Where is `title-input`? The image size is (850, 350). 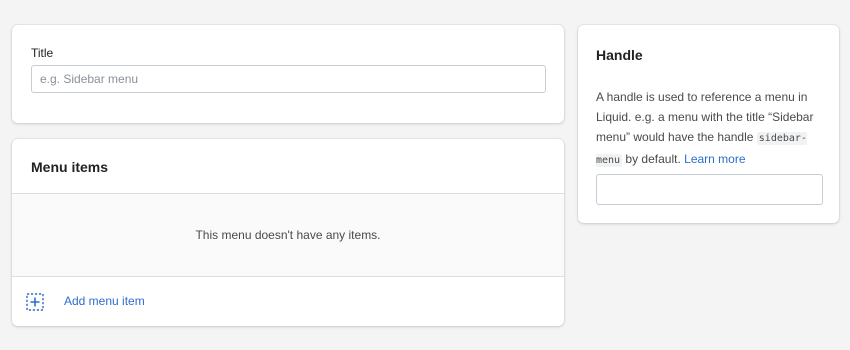 title-input is located at coordinates (288, 79).